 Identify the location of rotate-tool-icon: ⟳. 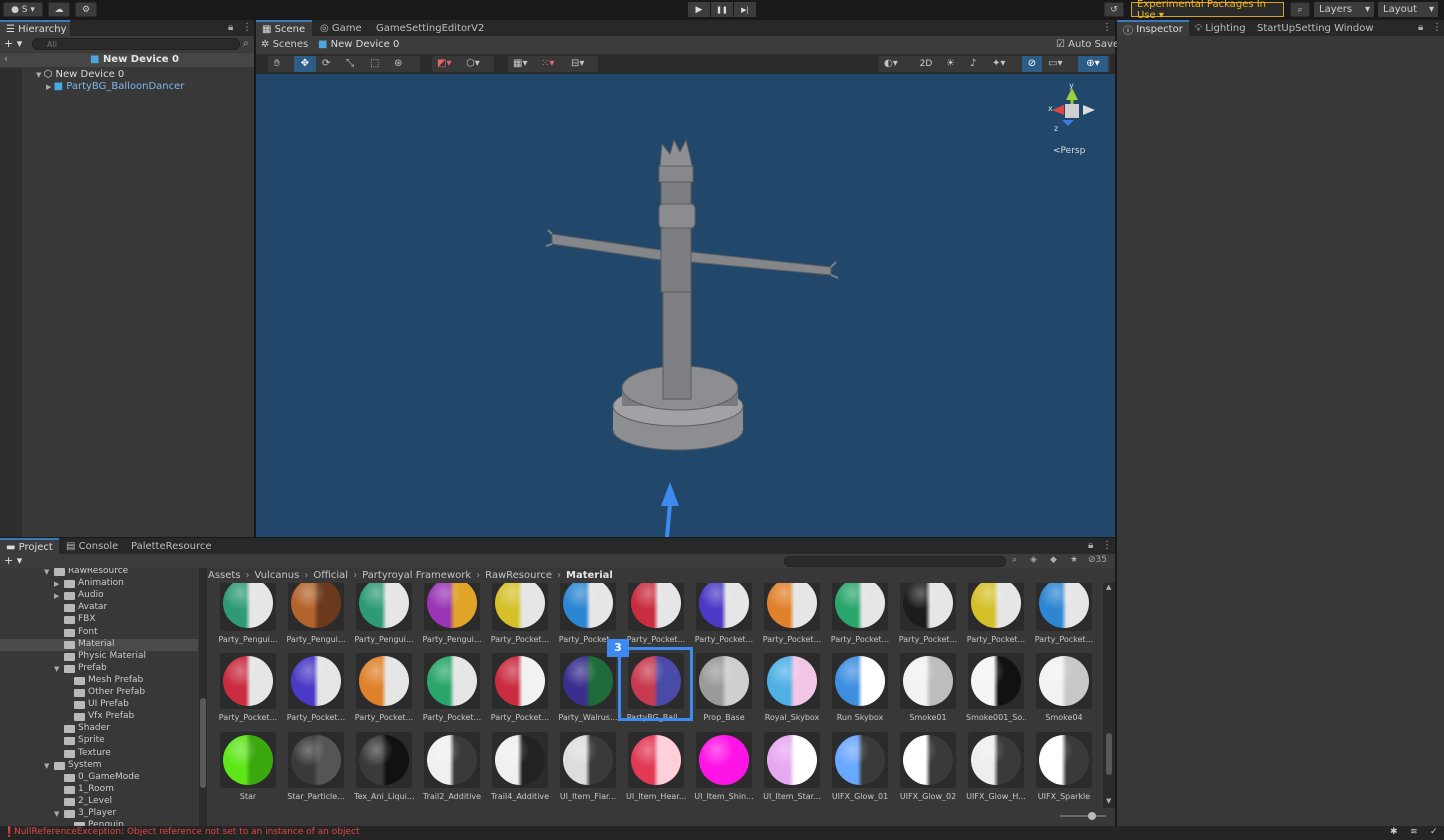
(326, 63).